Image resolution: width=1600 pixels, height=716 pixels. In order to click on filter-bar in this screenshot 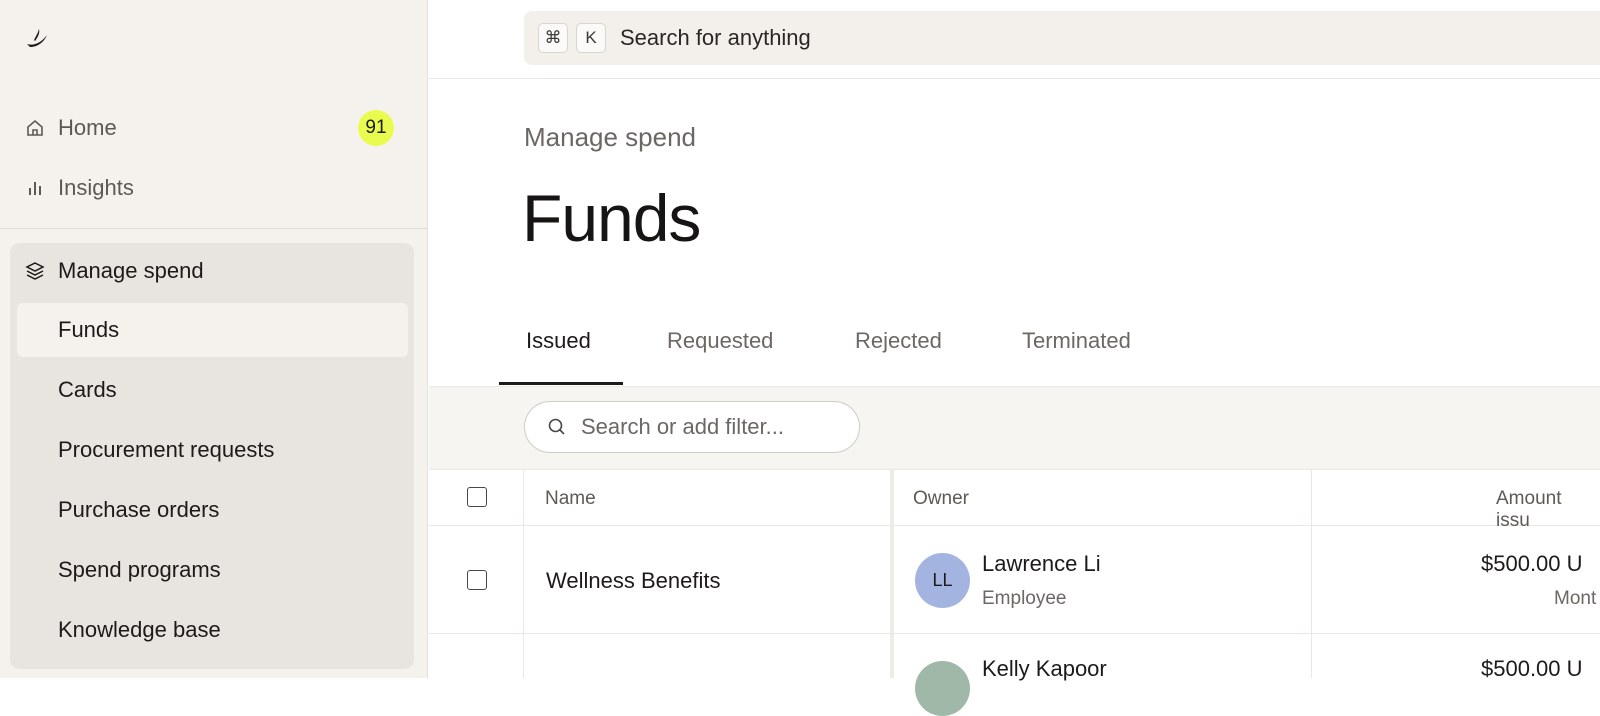, I will do `click(1014, 428)`.